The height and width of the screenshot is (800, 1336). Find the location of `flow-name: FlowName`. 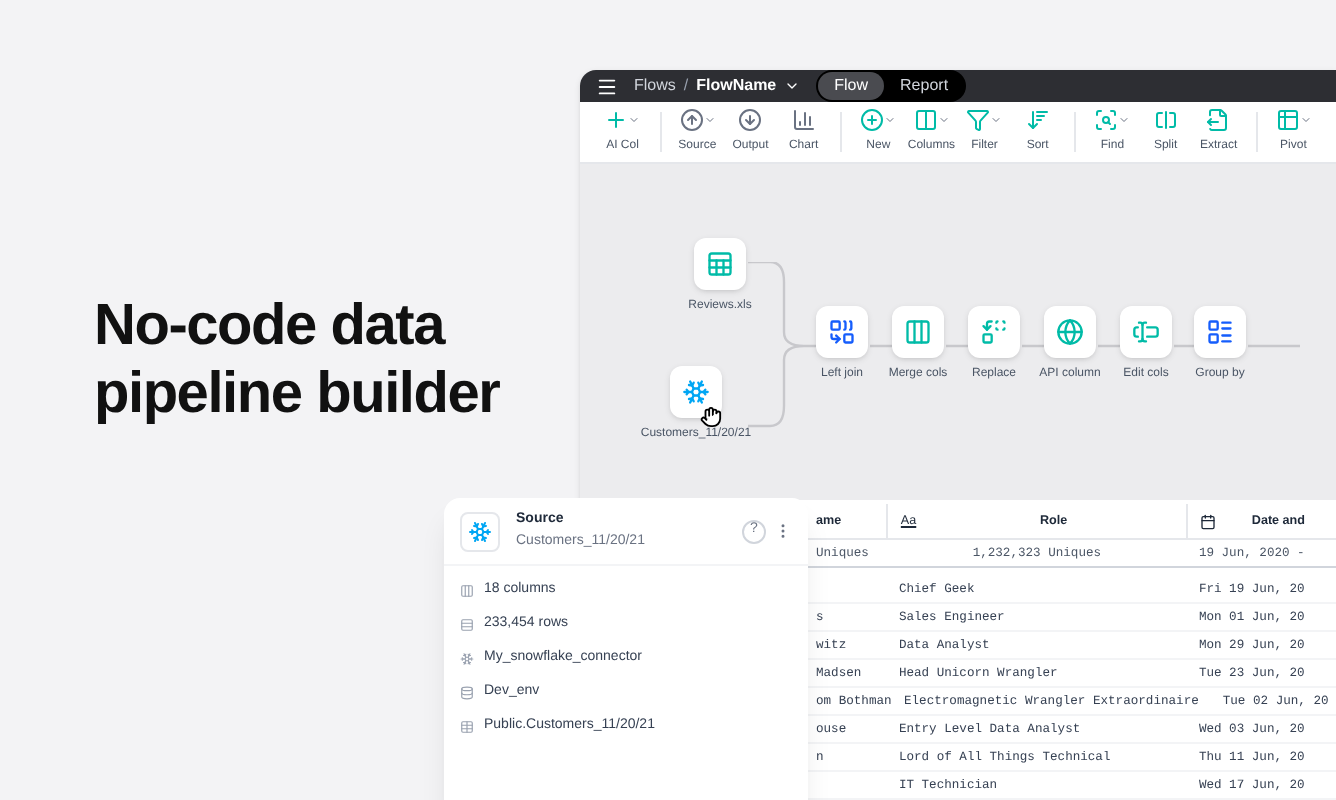

flow-name: FlowName is located at coordinates (736, 86).